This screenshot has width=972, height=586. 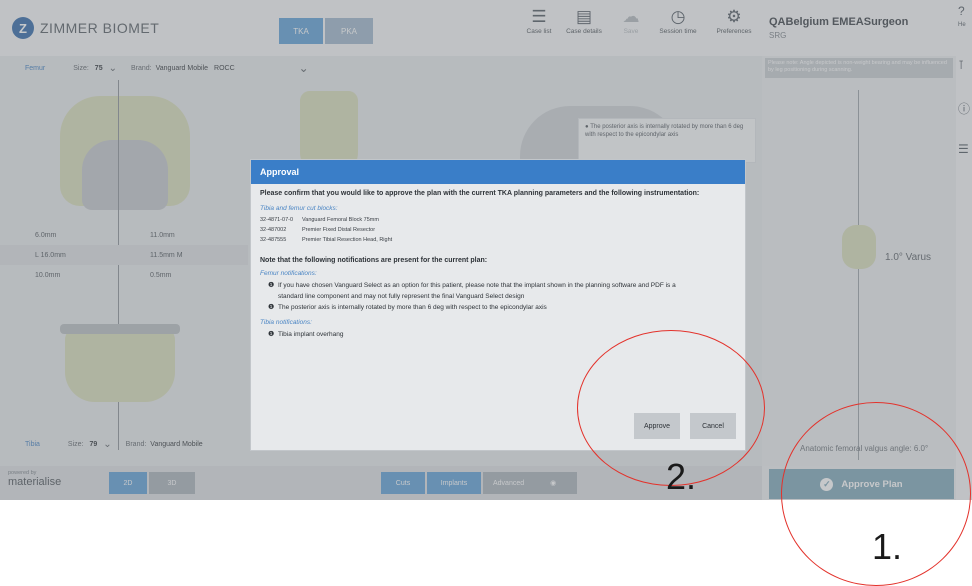 What do you see at coordinates (286, 322) in the screenshot?
I see `tibia-notifications-heading: Tibia notifications:` at bounding box center [286, 322].